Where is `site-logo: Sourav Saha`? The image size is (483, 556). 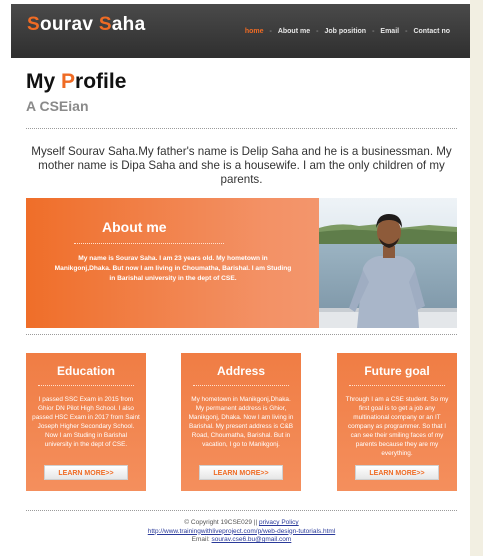 site-logo: Sourav Saha is located at coordinates (86, 25).